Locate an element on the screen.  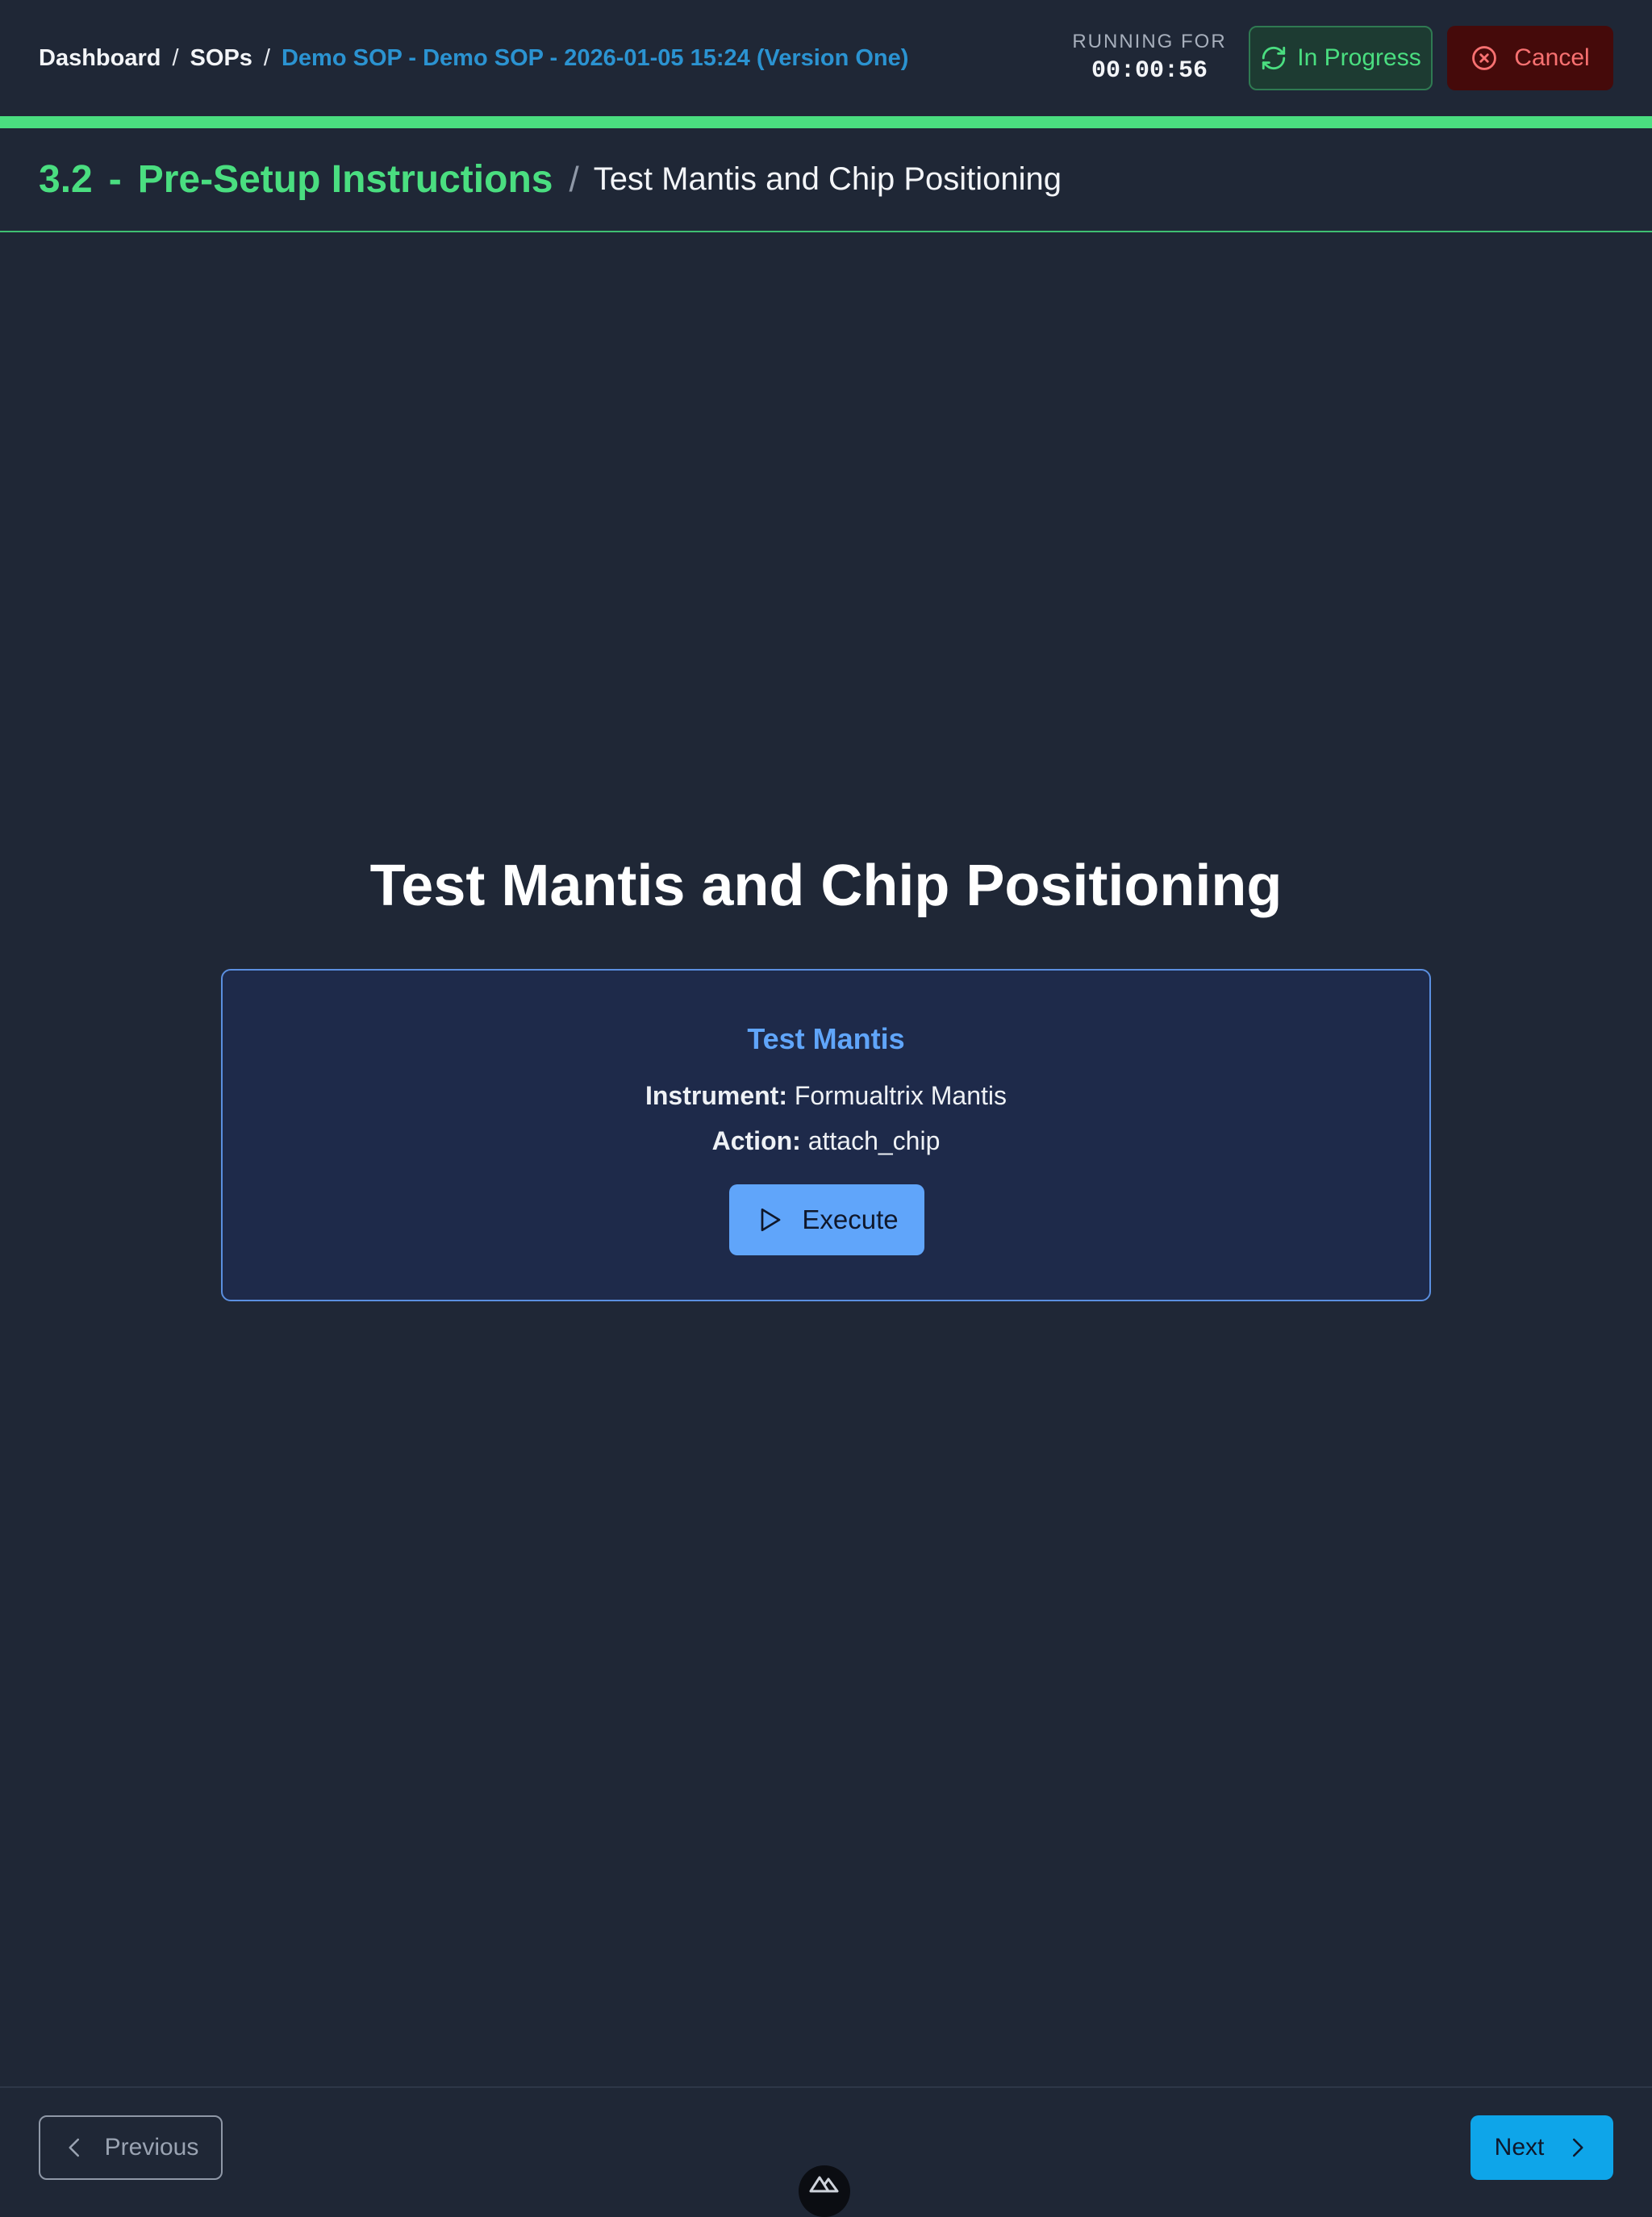
cancel-button: Cancel is located at coordinates (1530, 58).